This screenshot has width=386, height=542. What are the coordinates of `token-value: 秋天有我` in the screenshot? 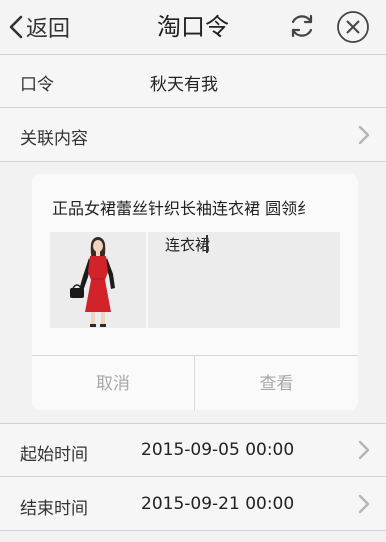 It's located at (184, 82).